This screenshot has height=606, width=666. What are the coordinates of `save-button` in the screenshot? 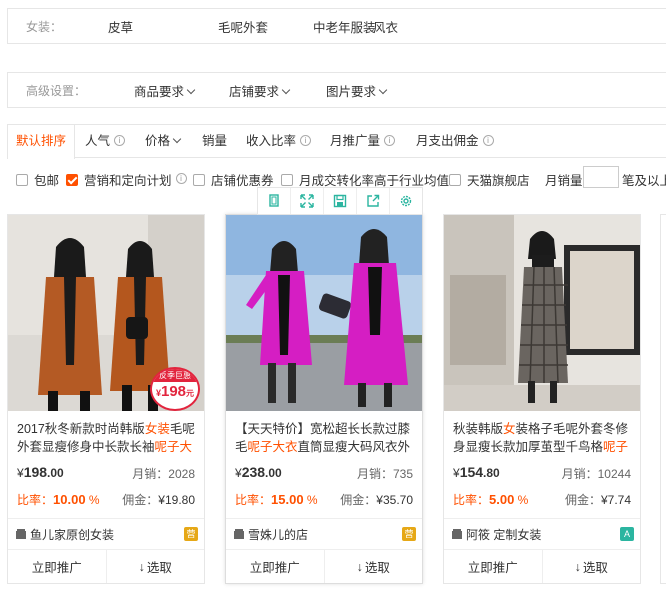 It's located at (340, 201).